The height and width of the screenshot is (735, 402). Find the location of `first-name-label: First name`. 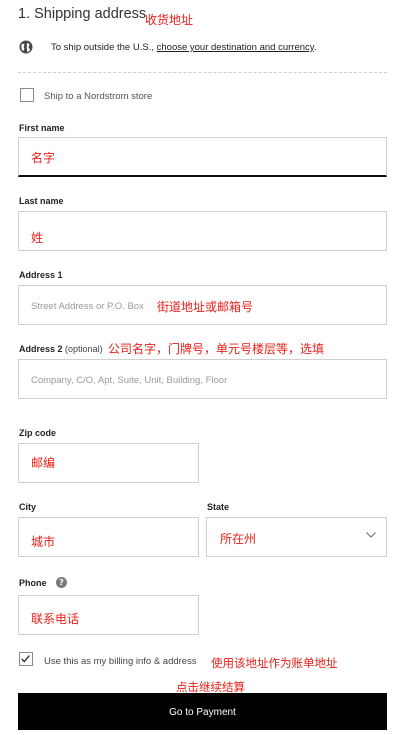

first-name-label: First name is located at coordinates (42, 128).